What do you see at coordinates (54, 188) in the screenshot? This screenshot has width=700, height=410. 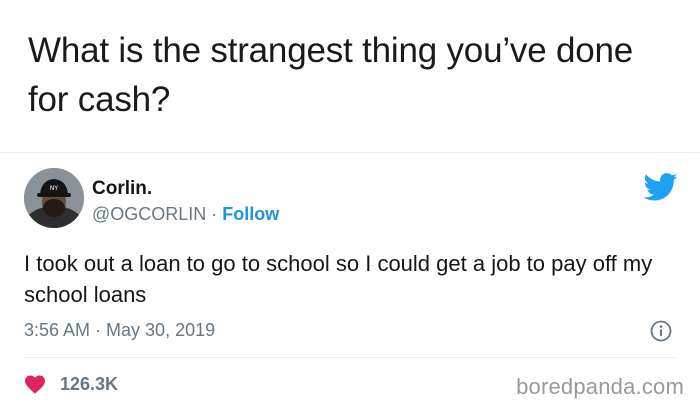 I see `svg-text: NY` at bounding box center [54, 188].